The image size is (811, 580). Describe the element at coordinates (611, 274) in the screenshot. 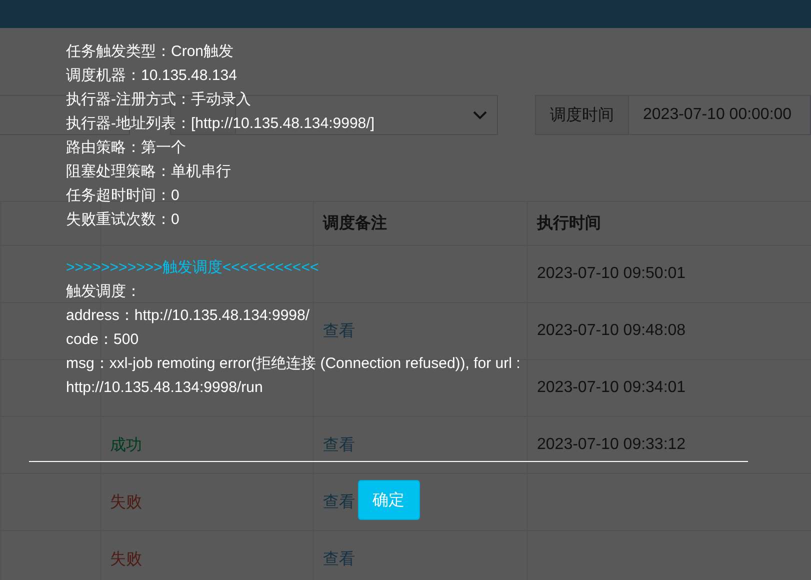

I see `table-cell: 2023-07-10 09:50:01` at that location.